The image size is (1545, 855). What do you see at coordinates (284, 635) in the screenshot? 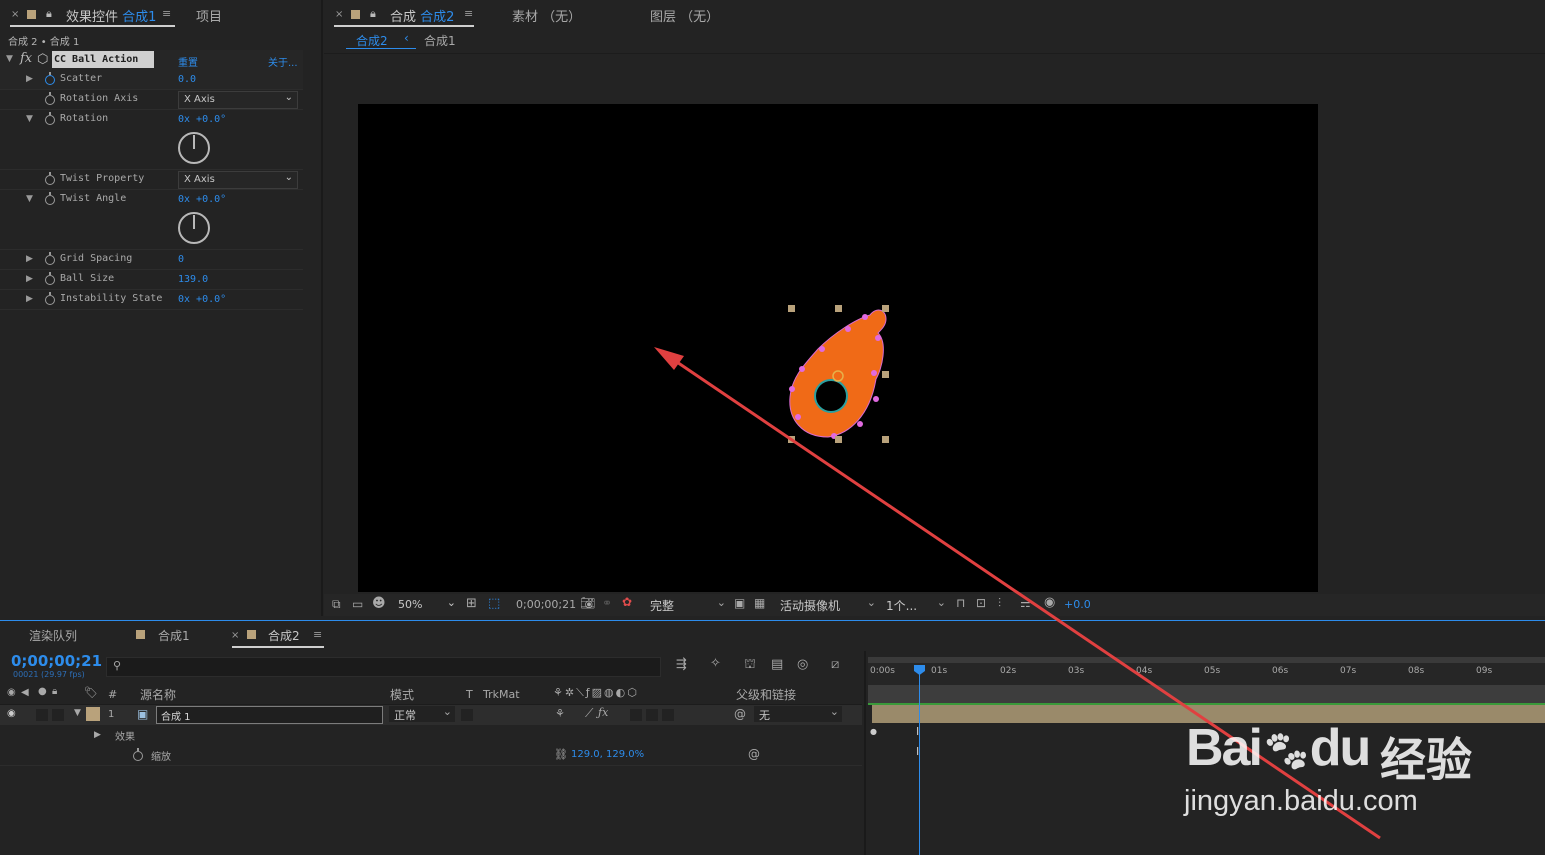
I see `tab-comp2: 合成2` at bounding box center [284, 635].